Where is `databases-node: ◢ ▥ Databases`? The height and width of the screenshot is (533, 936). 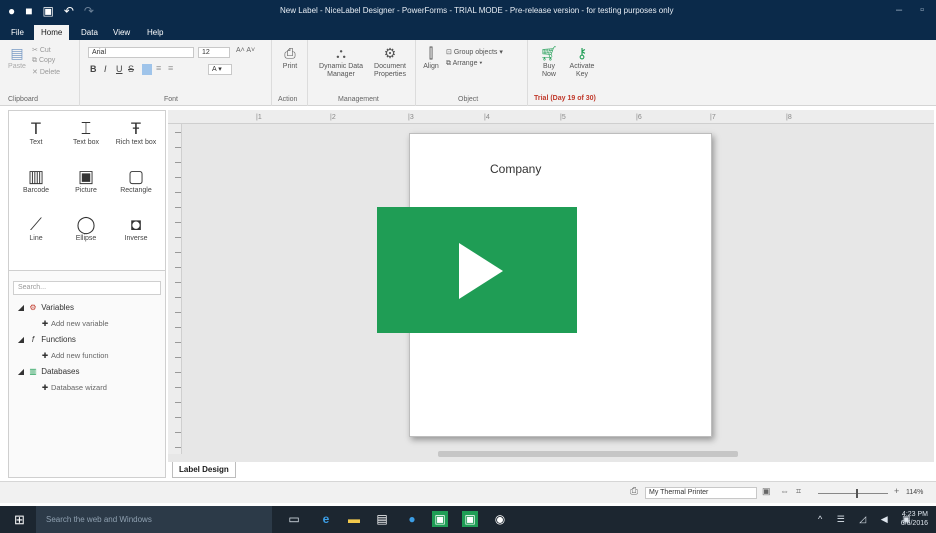 databases-node: ◢ ▥ Databases is located at coordinates (47, 371).